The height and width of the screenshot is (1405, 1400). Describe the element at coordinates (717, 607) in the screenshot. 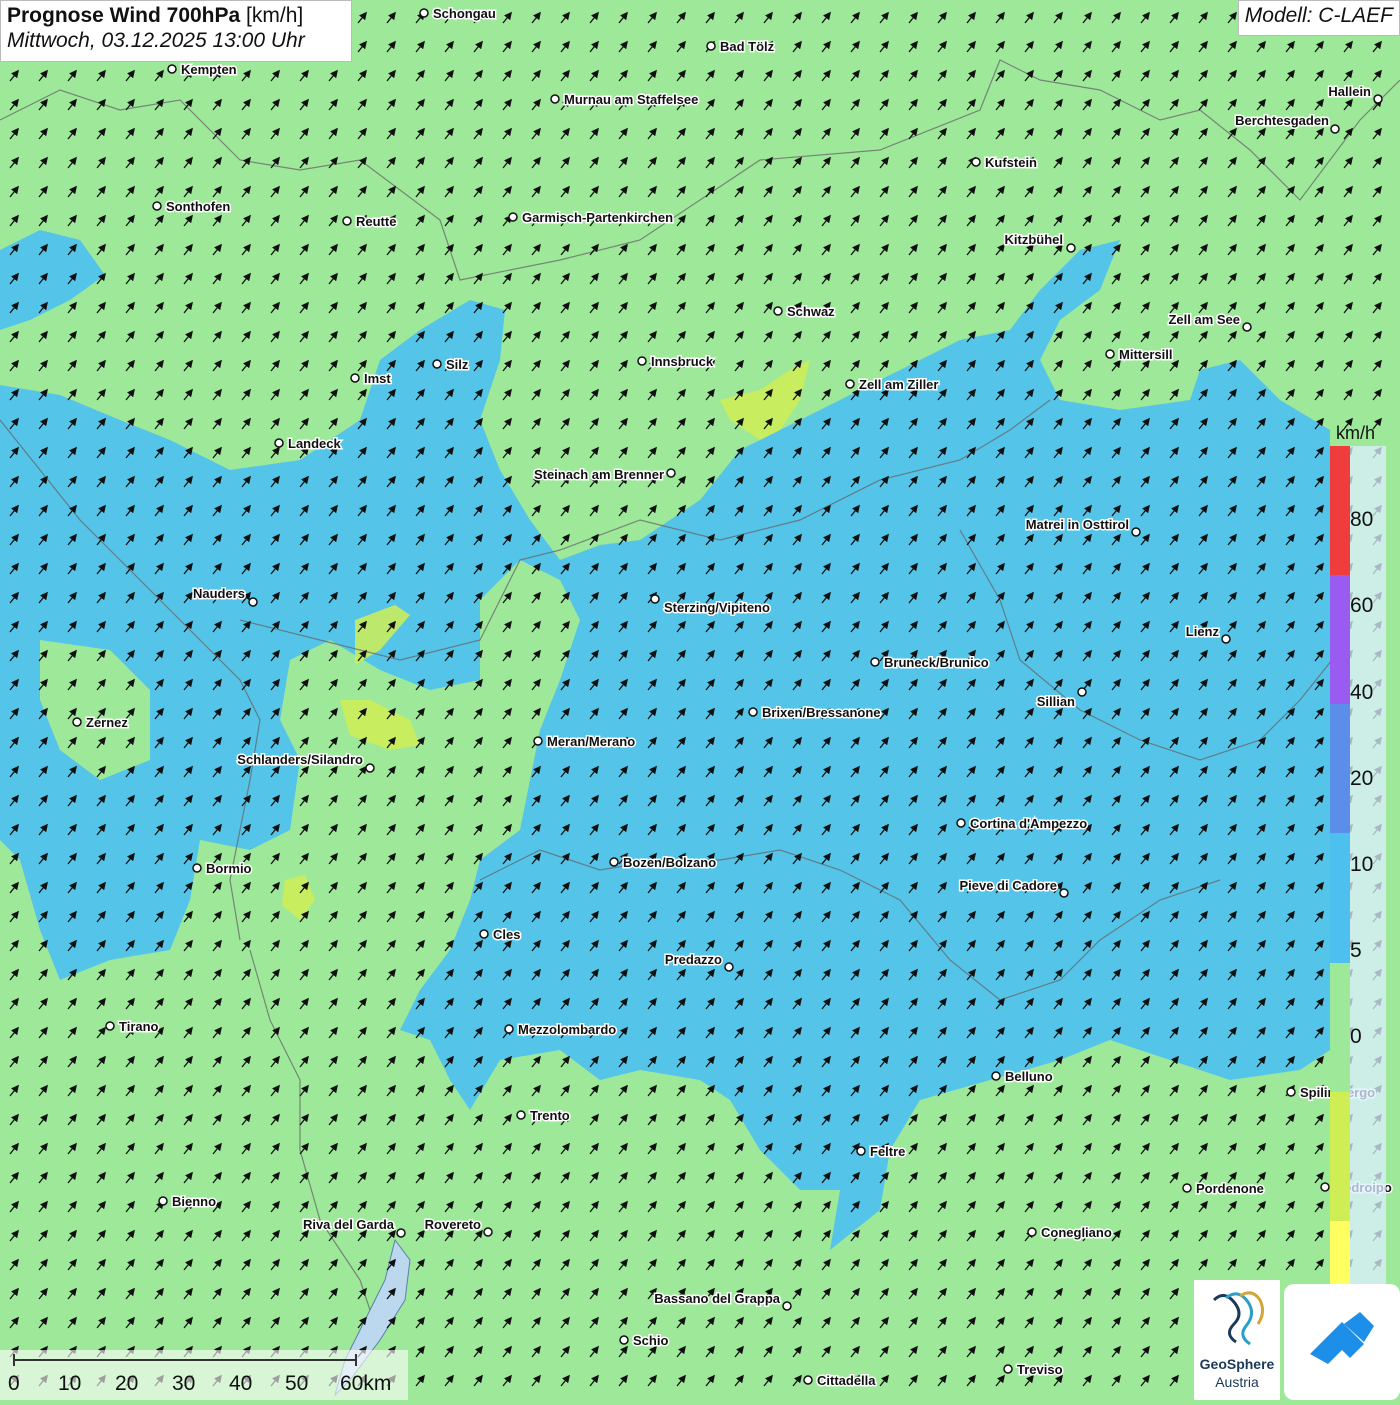

I see `city-label: Sterzing/Vipiteno` at that location.